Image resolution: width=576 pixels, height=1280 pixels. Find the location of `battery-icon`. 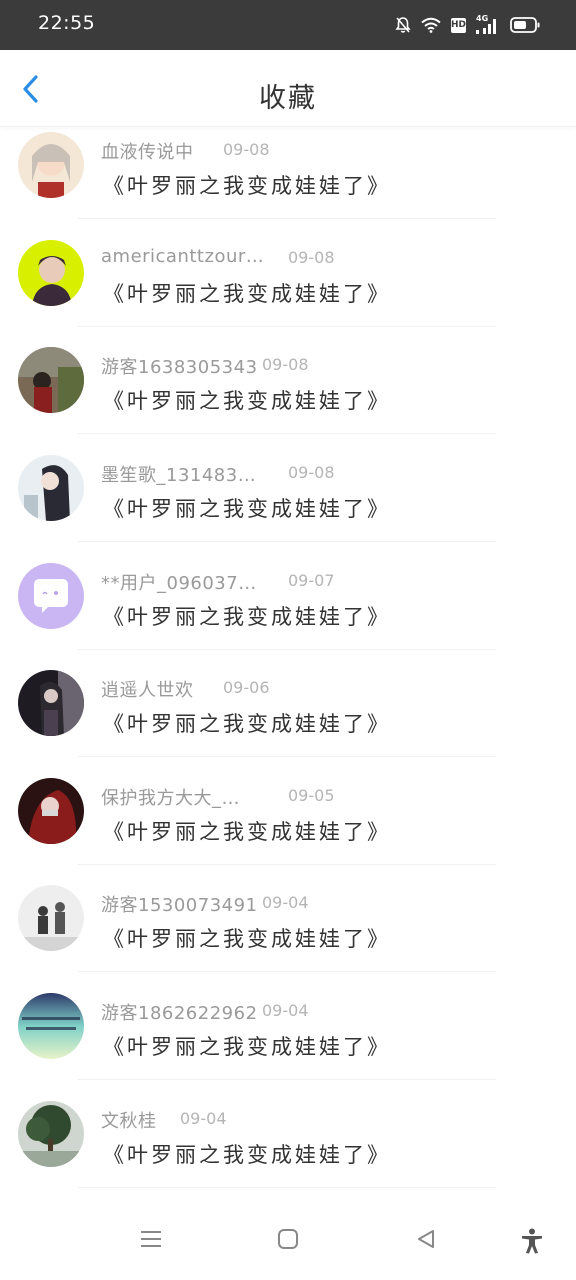

battery-icon is located at coordinates (525, 25).